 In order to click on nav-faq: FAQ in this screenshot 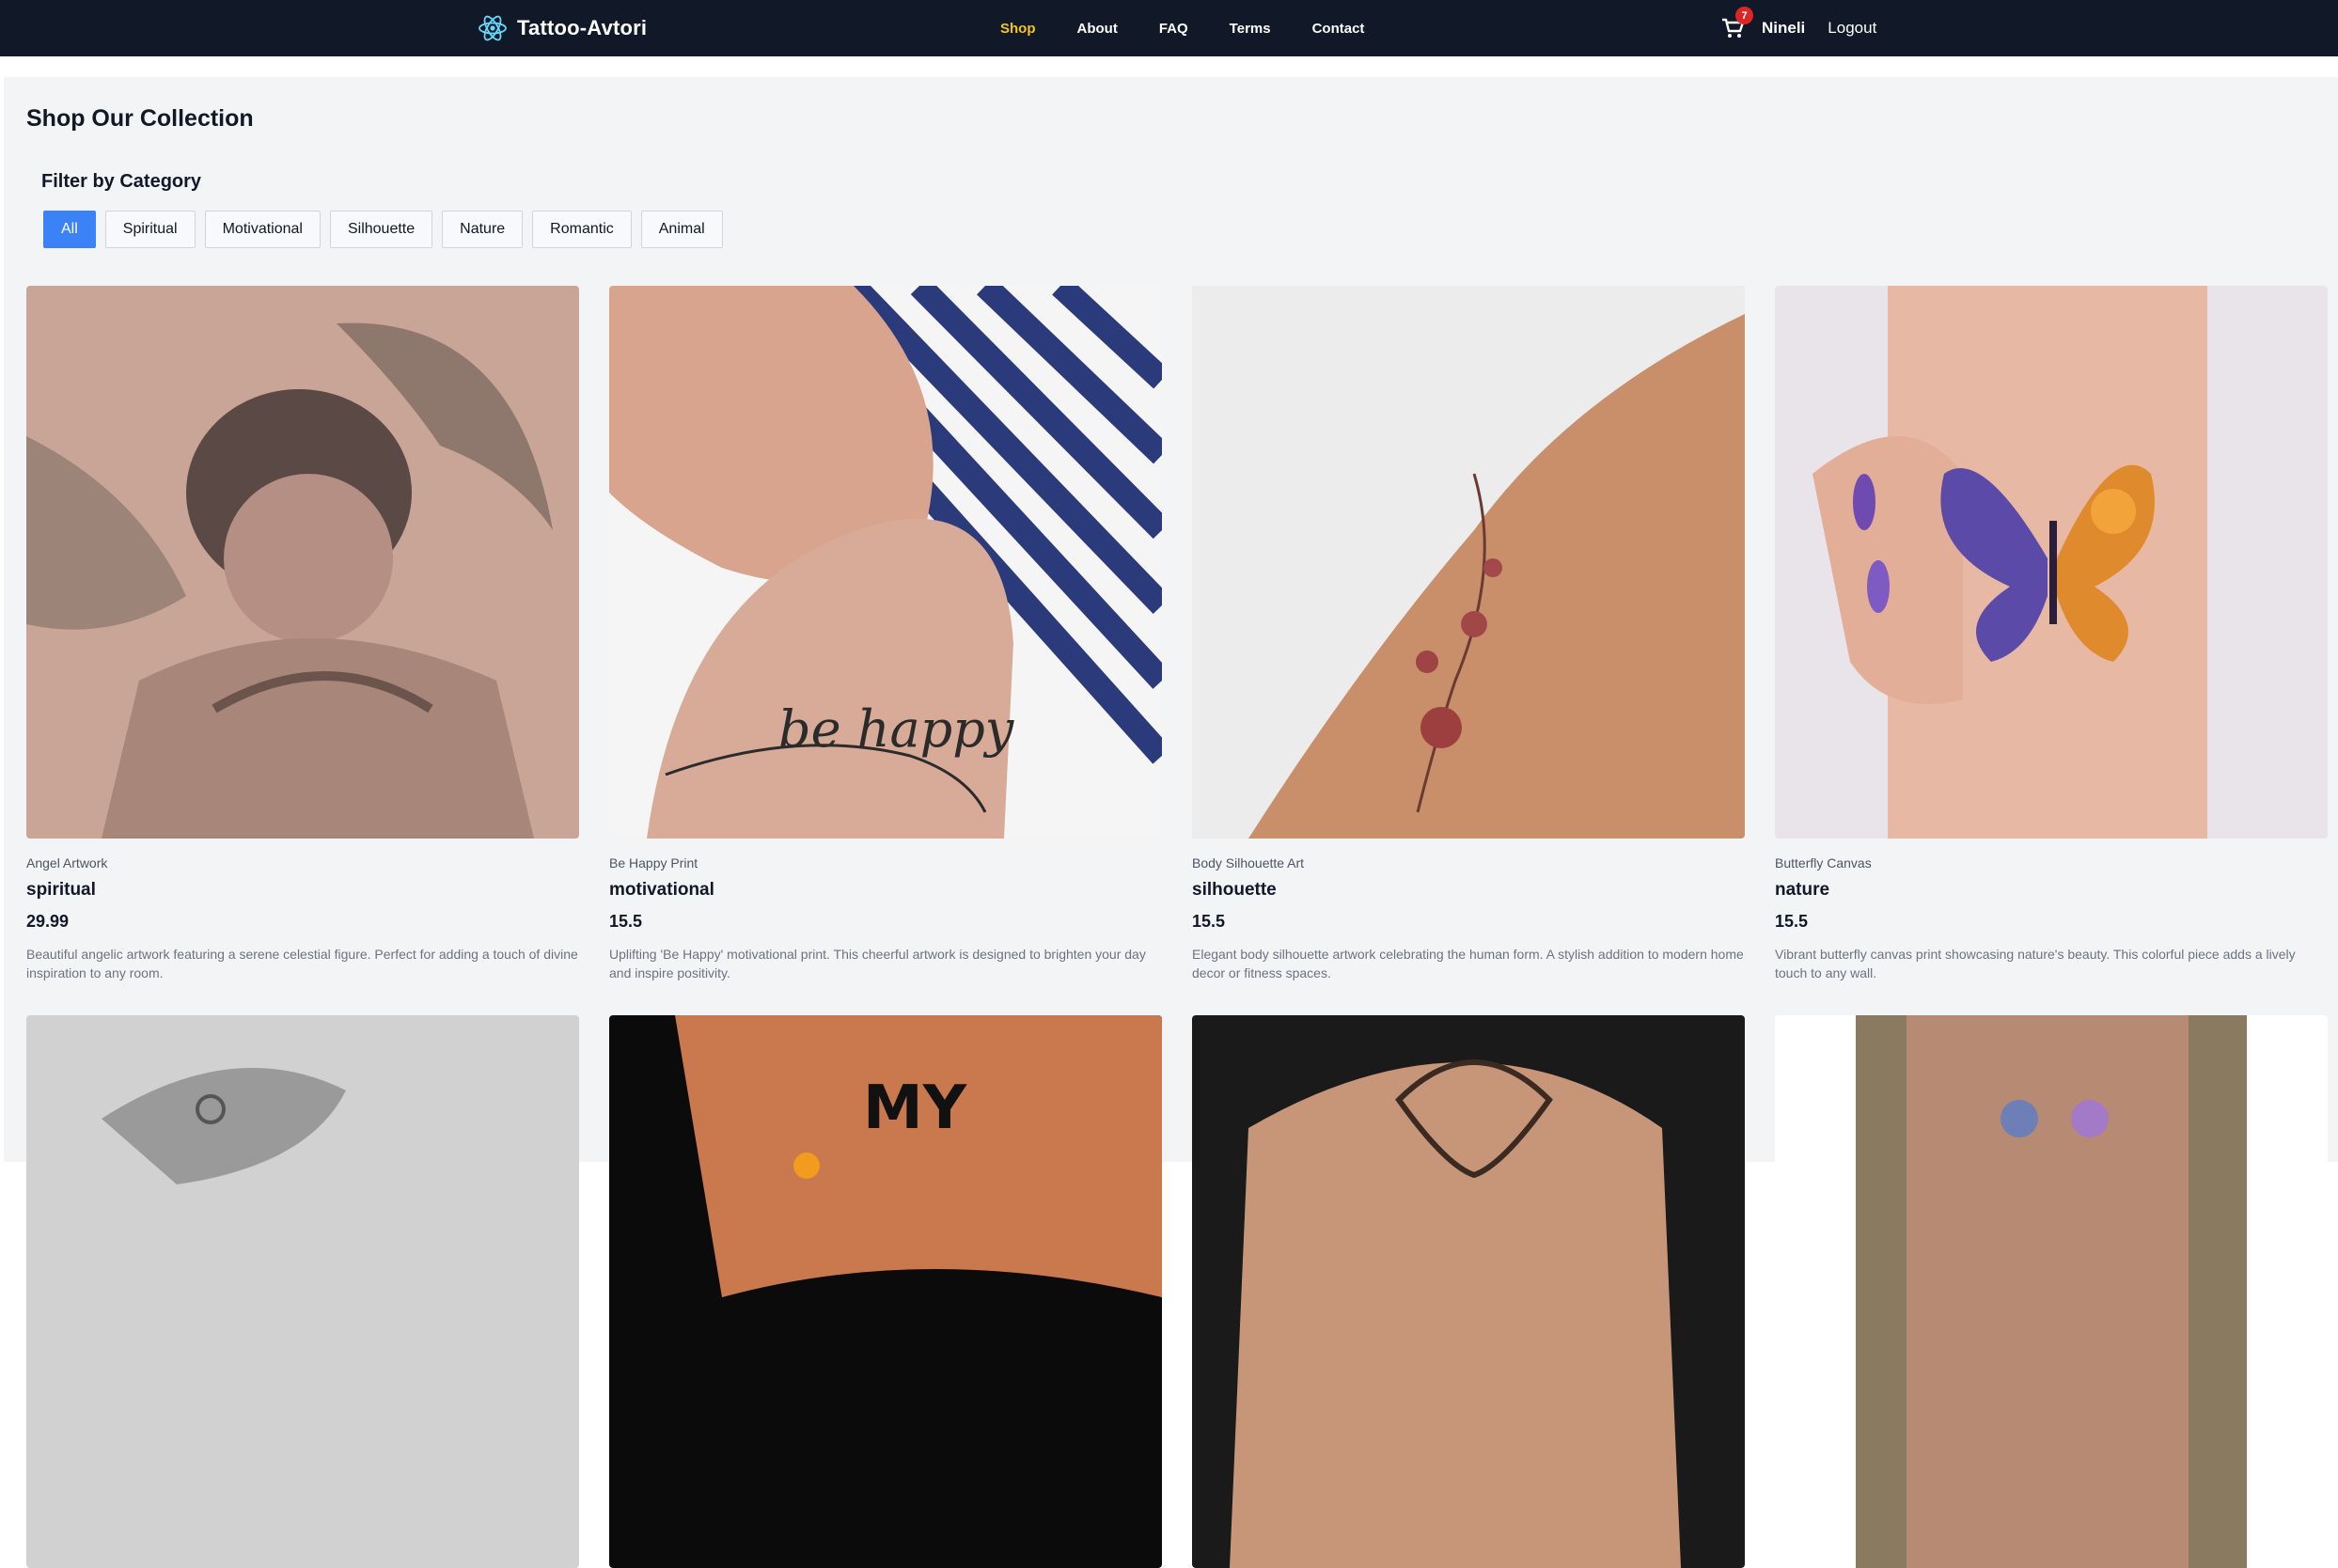, I will do `click(1174, 29)`.